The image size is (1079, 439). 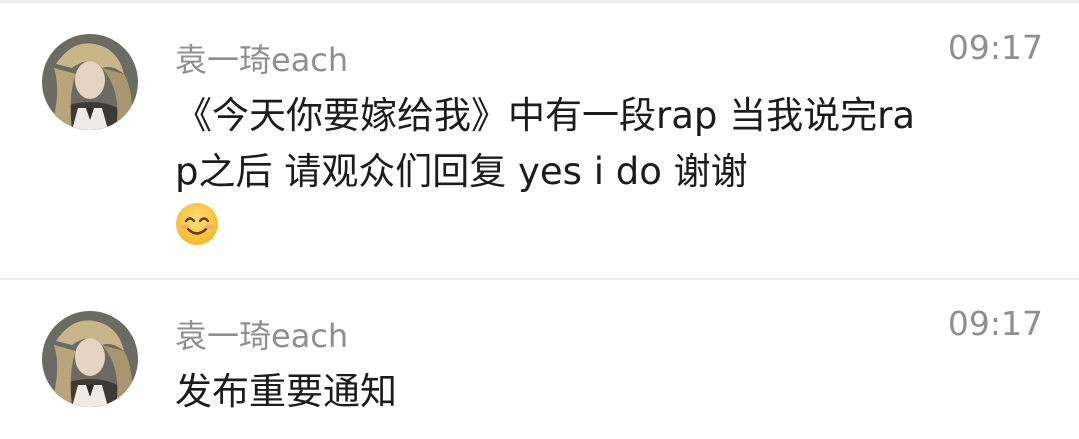 What do you see at coordinates (197, 224) in the screenshot?
I see `smiling-face-emoji-icon` at bounding box center [197, 224].